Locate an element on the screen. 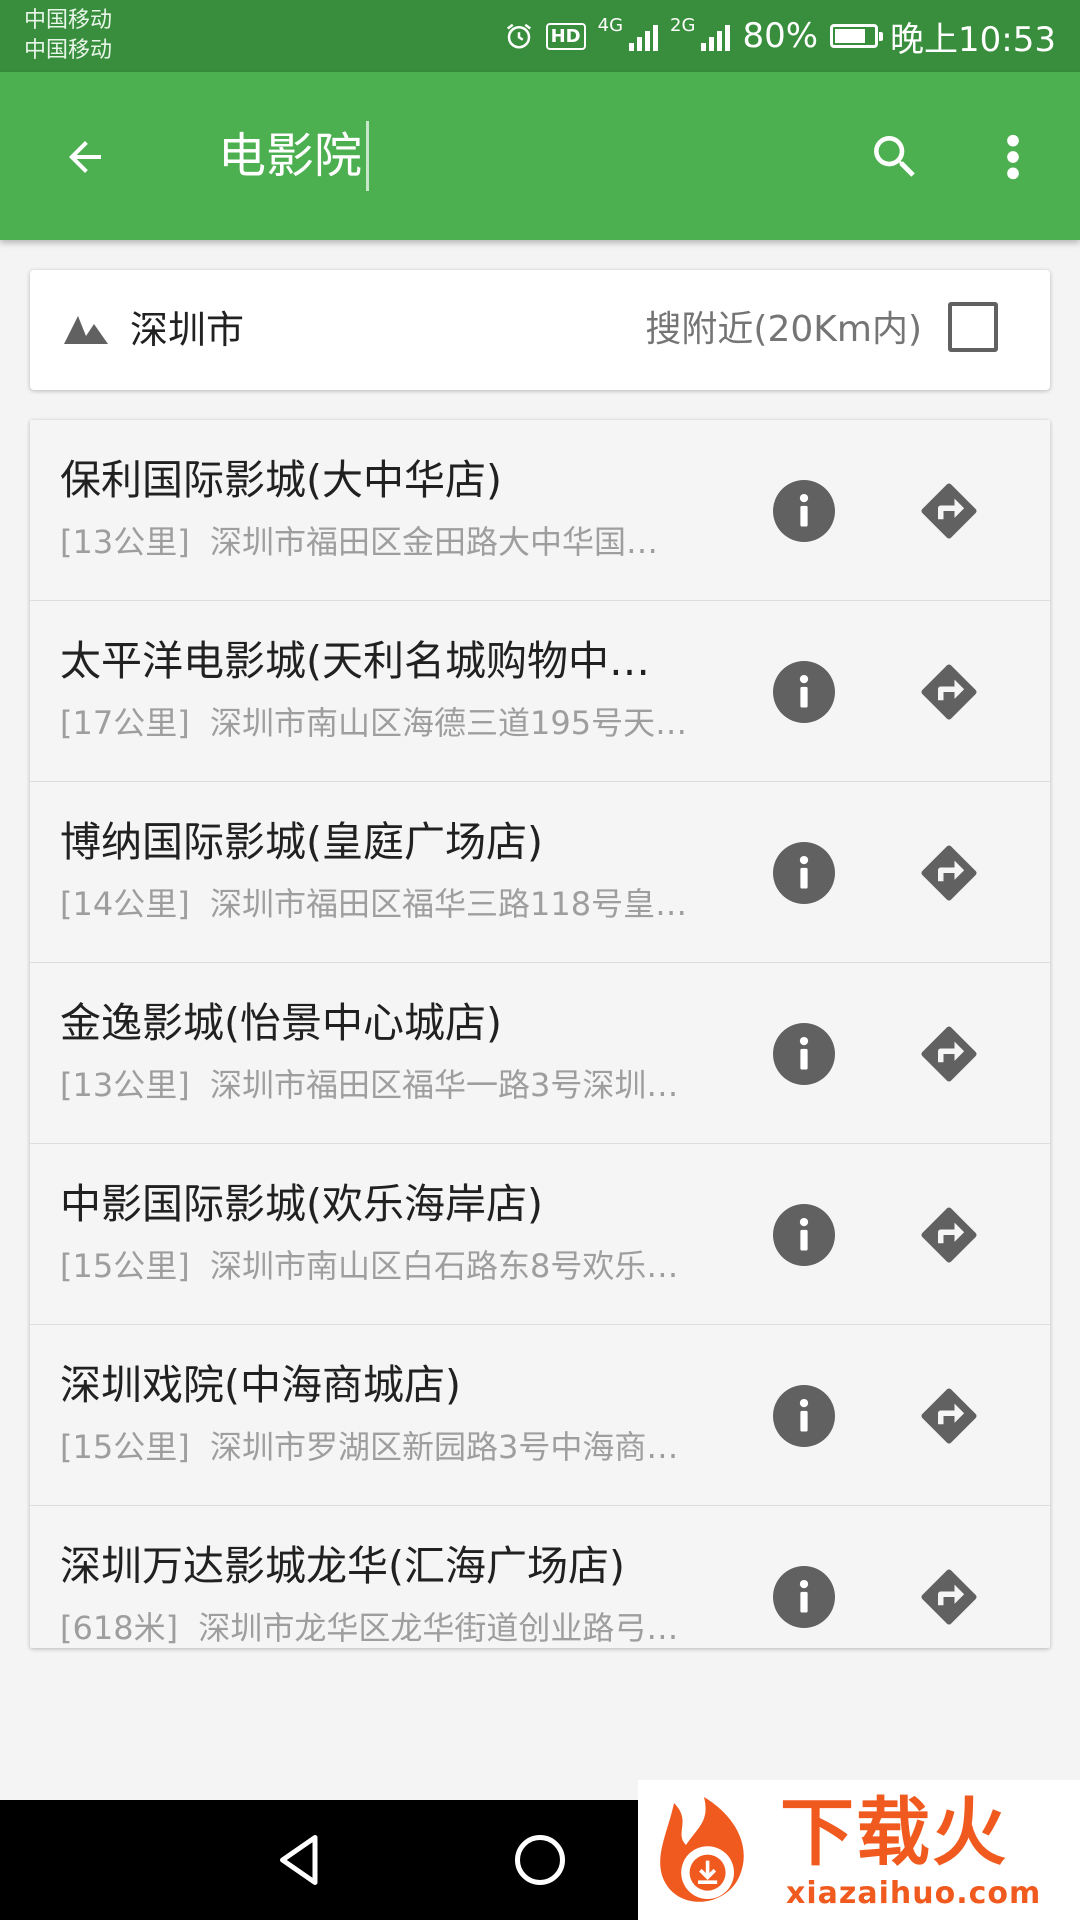 The image size is (1080, 1920). status-bar: 中国移动 中国移动 HD 4G 2G 80% 晚上10:53 is located at coordinates (540, 36).